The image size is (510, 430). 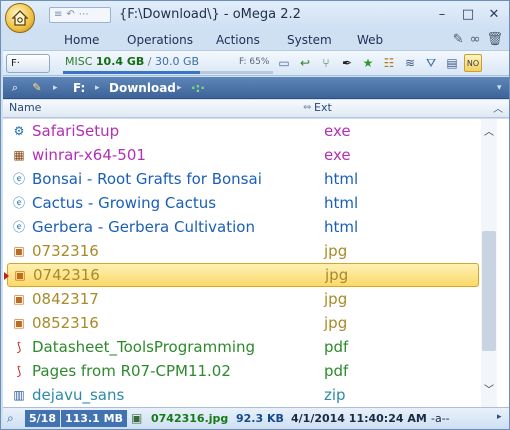 I want to click on file-name: 0852316, so click(x=65, y=323).